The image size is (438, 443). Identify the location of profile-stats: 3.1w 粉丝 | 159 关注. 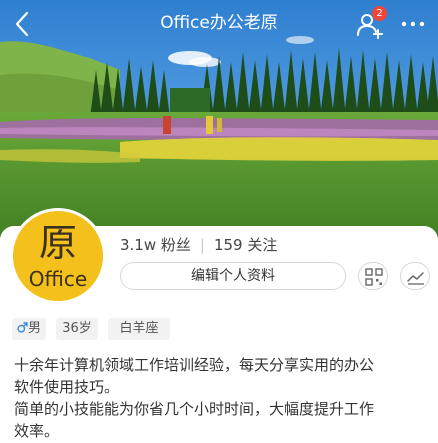
(198, 245).